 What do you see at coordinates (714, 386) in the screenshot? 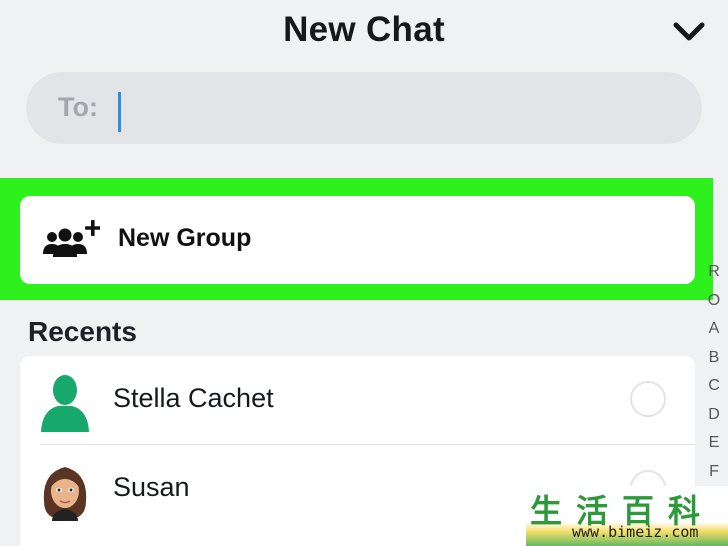
I see `index-letter: C` at bounding box center [714, 386].